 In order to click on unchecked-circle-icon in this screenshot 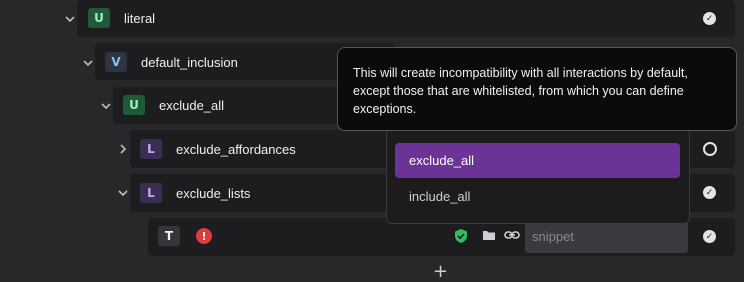, I will do `click(710, 149)`.